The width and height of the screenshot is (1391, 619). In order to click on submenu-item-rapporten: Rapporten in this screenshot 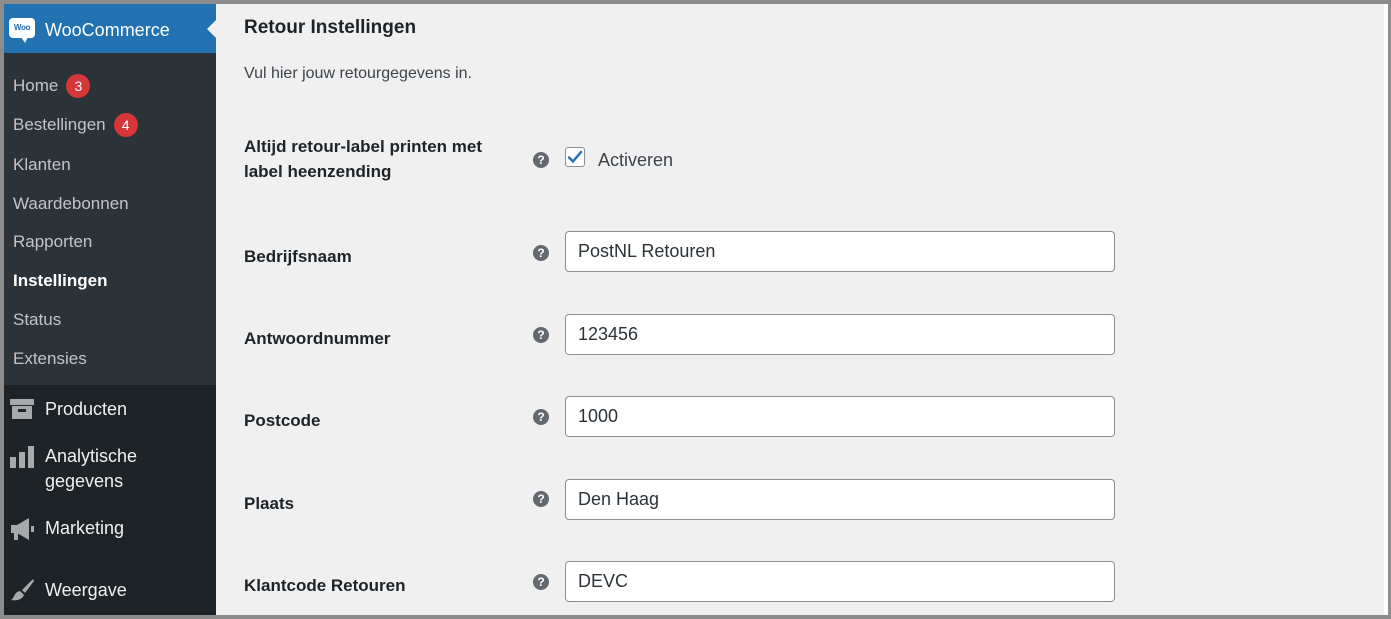, I will do `click(52, 242)`.